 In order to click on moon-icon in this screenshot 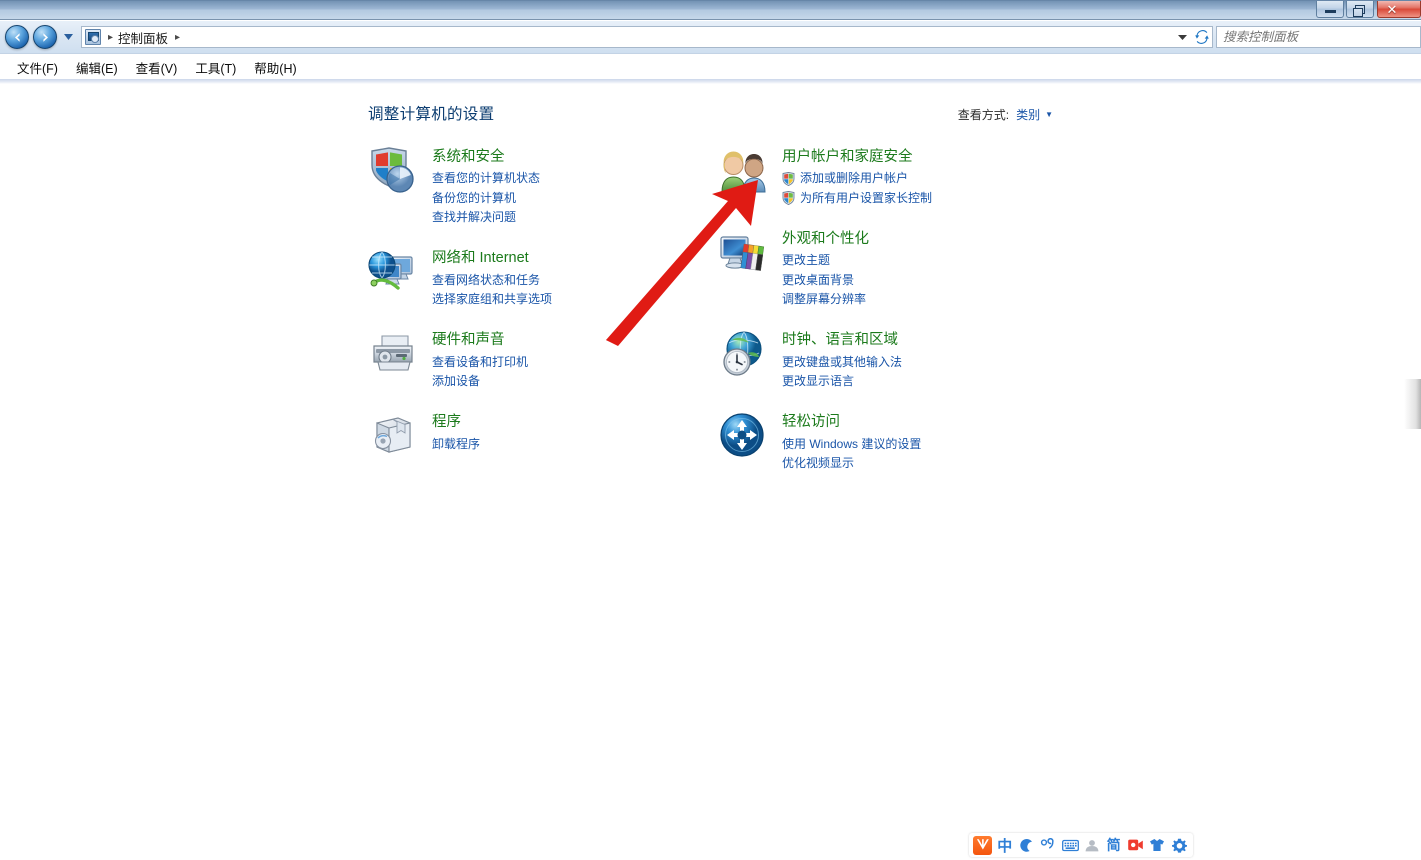, I will do `click(1027, 845)`.